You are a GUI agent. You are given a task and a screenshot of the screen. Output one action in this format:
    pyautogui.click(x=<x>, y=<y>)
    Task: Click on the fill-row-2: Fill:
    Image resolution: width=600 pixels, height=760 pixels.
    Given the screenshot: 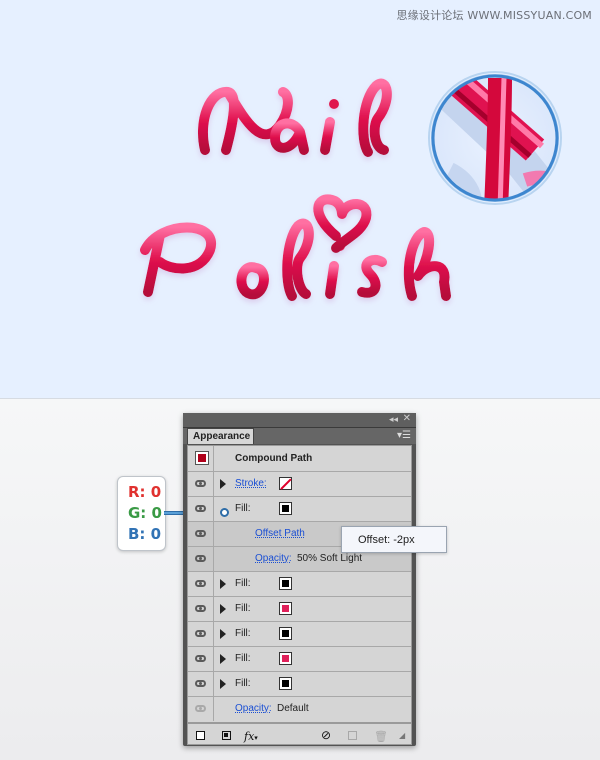 What is the action you would take?
    pyautogui.click(x=299, y=584)
    